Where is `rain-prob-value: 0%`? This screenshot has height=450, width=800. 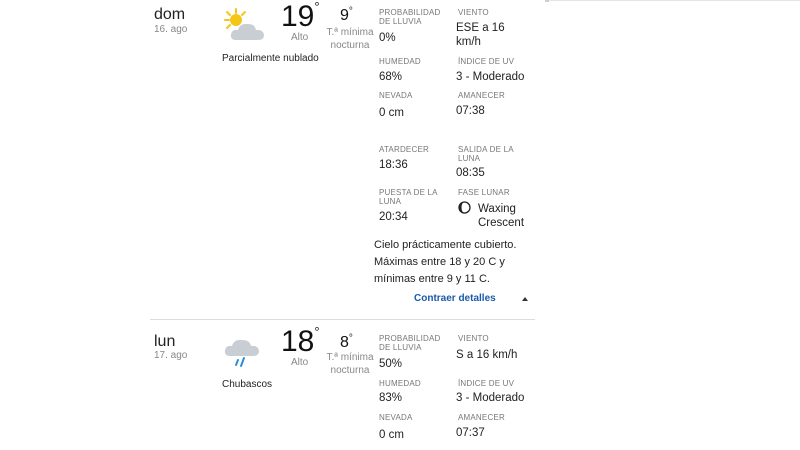 rain-prob-value: 0% is located at coordinates (387, 38).